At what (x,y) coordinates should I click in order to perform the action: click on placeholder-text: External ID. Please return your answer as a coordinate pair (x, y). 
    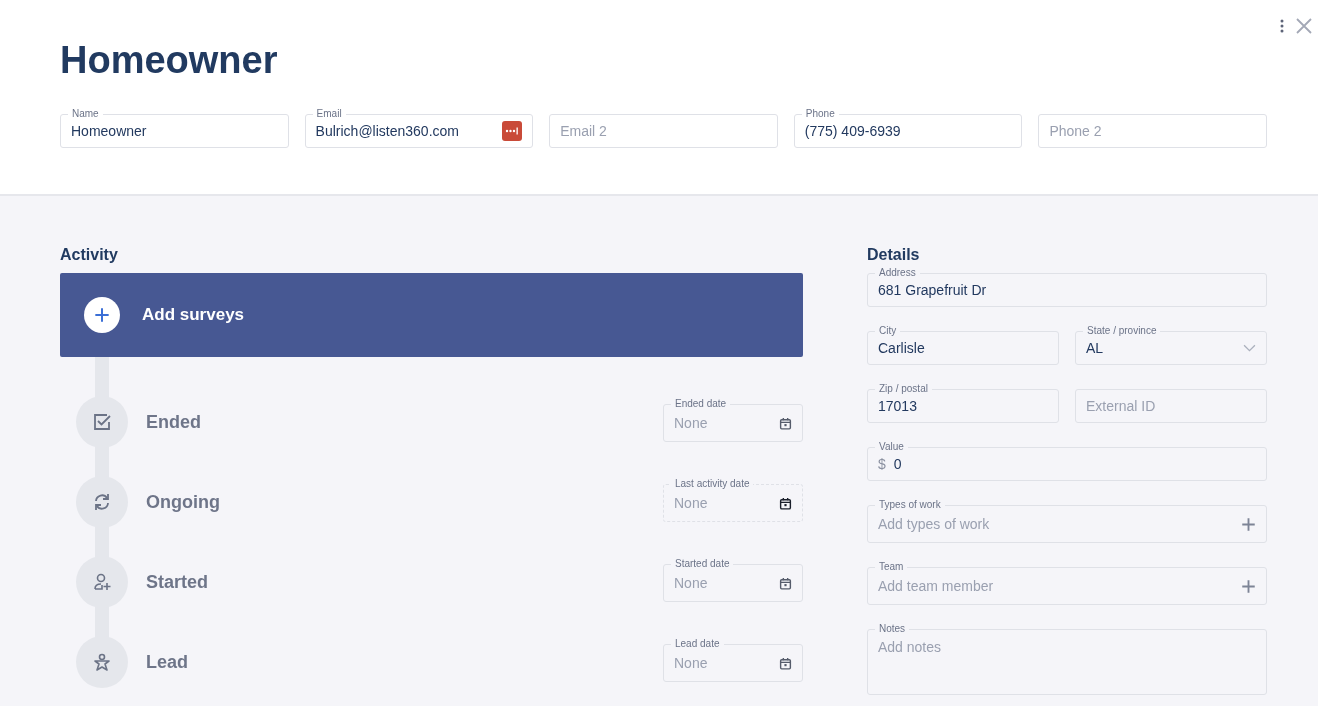
    Looking at the image, I should click on (1121, 406).